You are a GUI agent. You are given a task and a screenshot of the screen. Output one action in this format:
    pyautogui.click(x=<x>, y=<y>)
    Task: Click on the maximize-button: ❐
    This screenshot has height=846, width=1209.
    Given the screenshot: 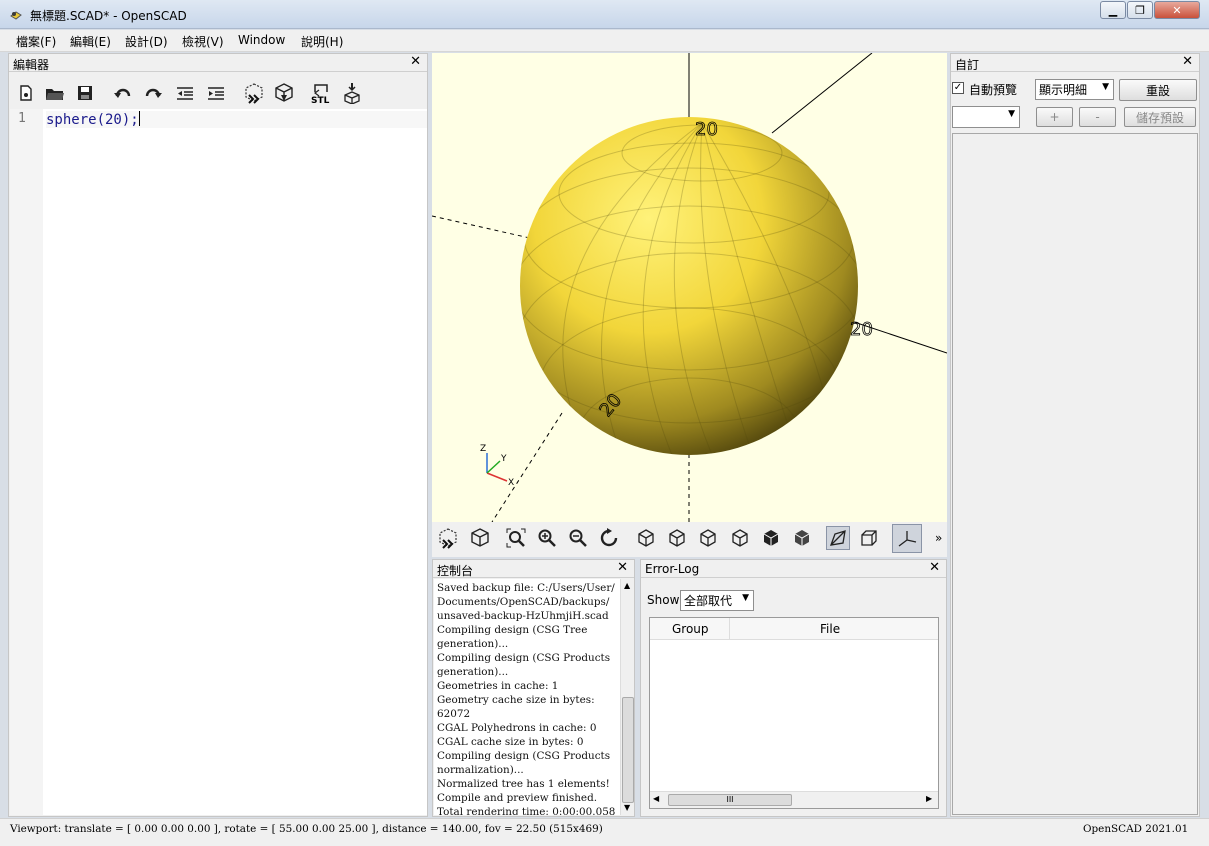 What is the action you would take?
    pyautogui.click(x=1140, y=10)
    